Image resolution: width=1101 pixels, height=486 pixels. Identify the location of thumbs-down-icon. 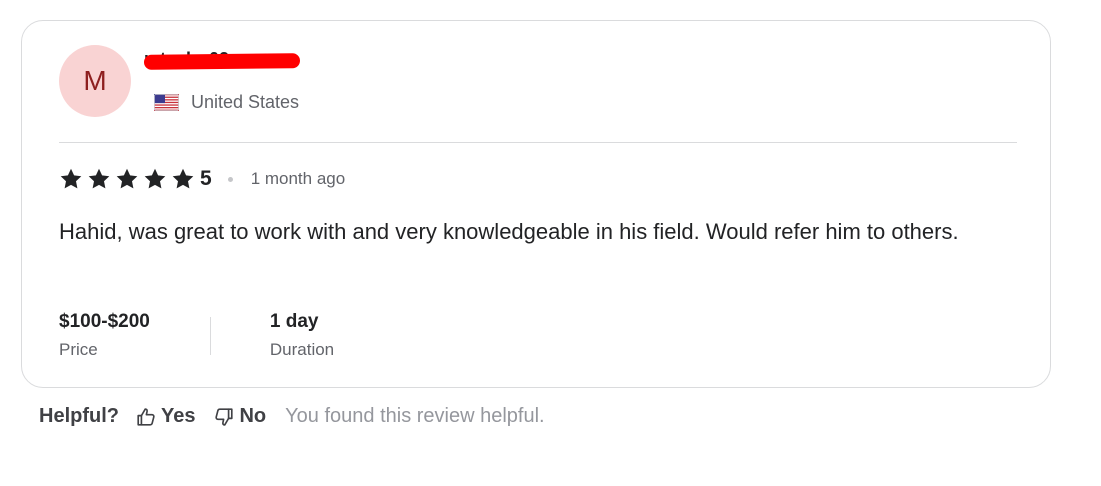
(224, 416).